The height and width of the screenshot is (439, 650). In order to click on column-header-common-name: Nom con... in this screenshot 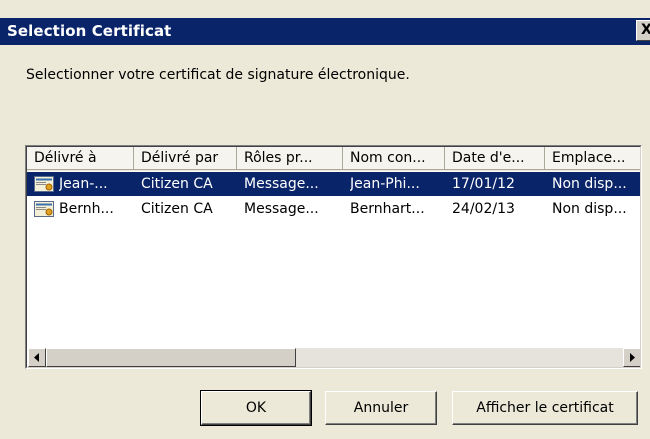, I will do `click(394, 158)`.